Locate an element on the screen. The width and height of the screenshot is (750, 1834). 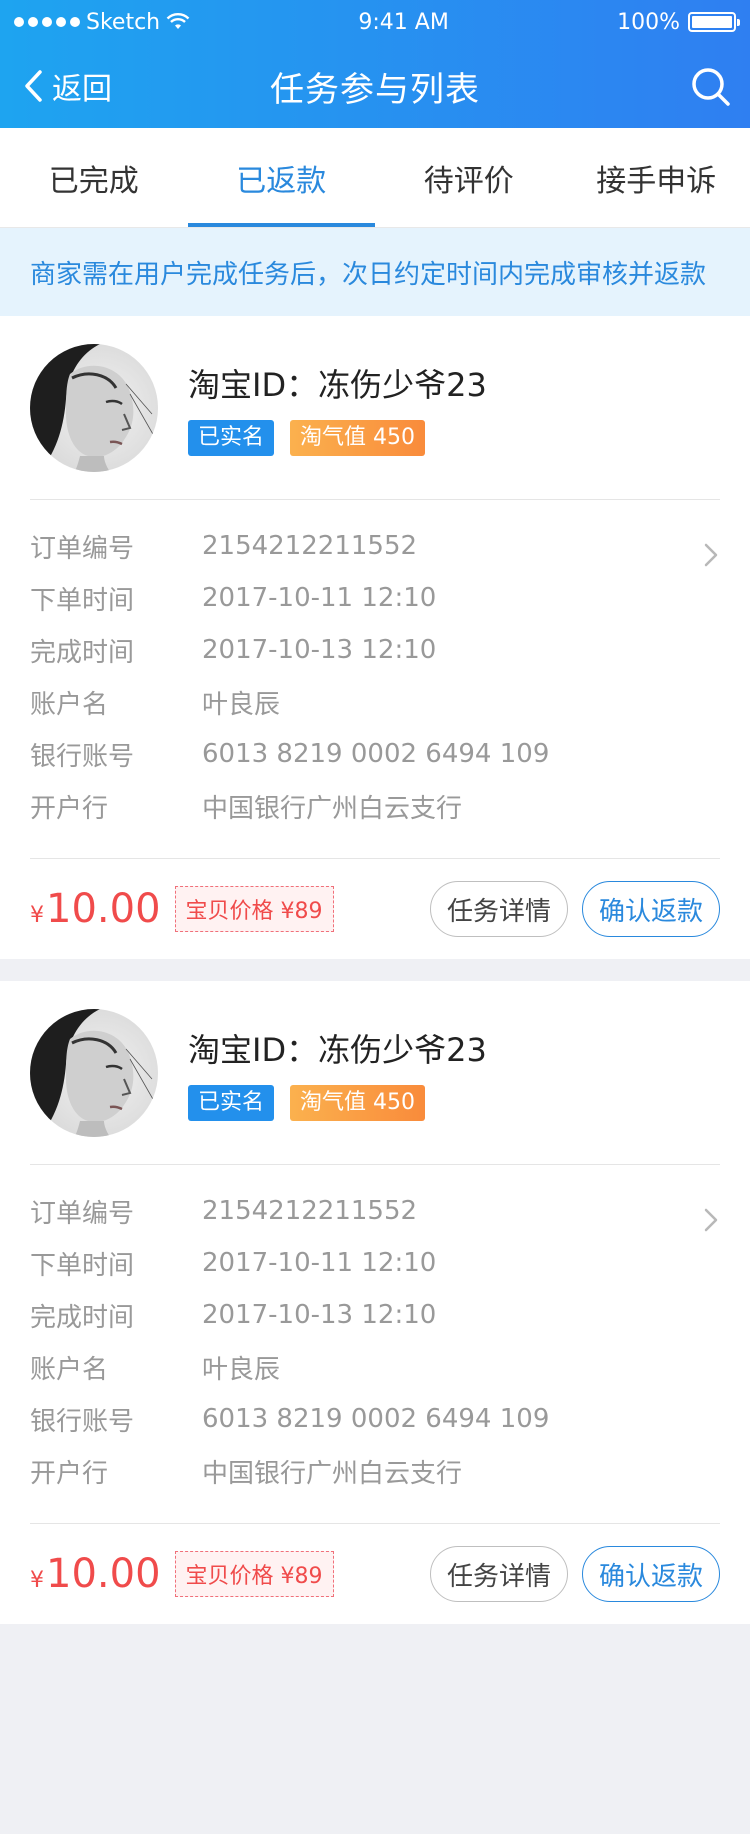
tab-refunded: 已返款 is located at coordinates (281, 177).